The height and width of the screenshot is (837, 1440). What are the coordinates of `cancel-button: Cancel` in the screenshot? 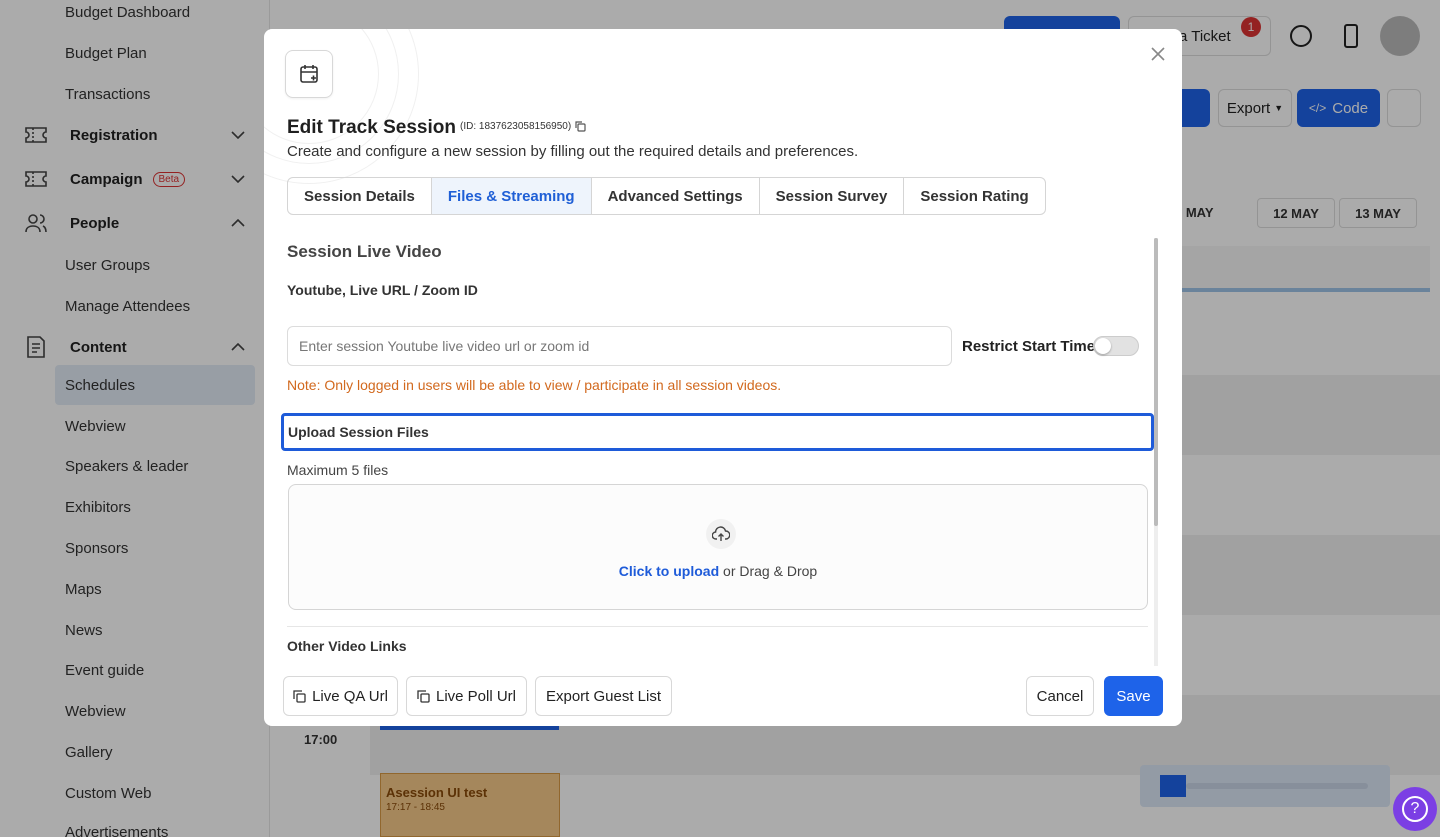 It's located at (1060, 696).